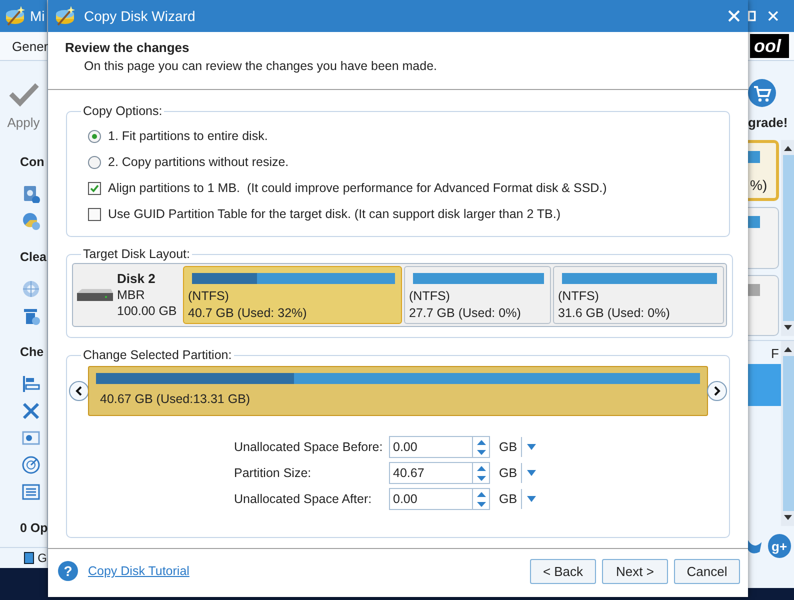 The height and width of the screenshot is (600, 794). I want to click on option-label: Align partitions to 1 MB. (It could improve performance for Advanced Format disk & SSD.), so click(357, 188).